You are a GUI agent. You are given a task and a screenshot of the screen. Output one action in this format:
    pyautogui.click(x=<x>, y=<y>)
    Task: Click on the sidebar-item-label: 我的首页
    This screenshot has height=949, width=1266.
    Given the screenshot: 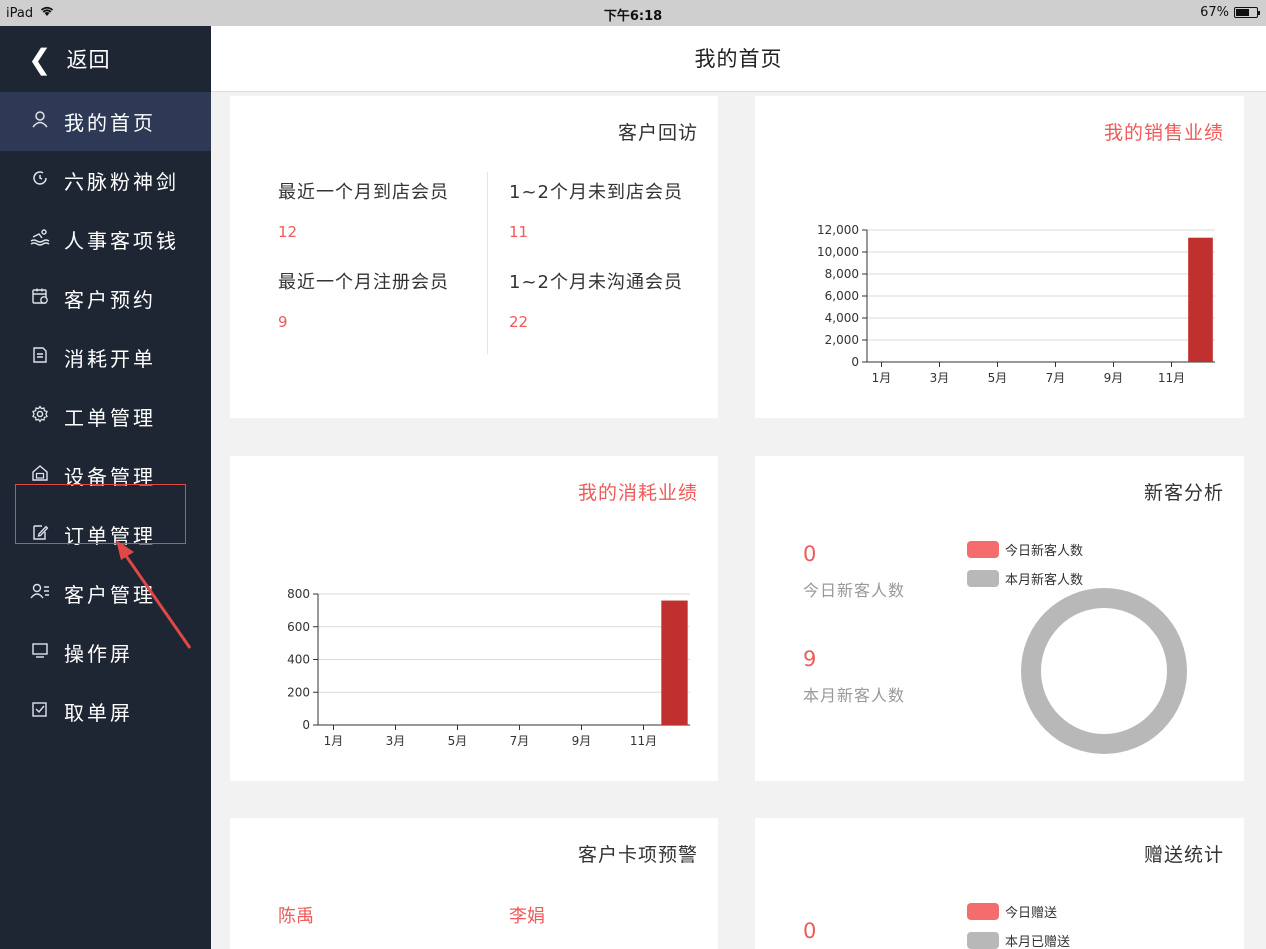 What is the action you would take?
    pyautogui.click(x=110, y=123)
    